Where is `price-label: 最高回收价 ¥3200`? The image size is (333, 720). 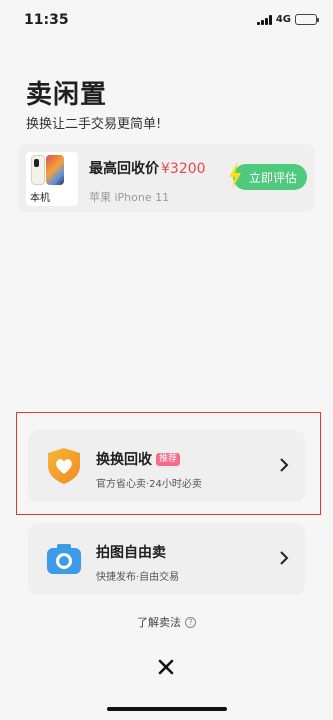
price-label: 最高回收价 ¥3200 is located at coordinates (147, 168).